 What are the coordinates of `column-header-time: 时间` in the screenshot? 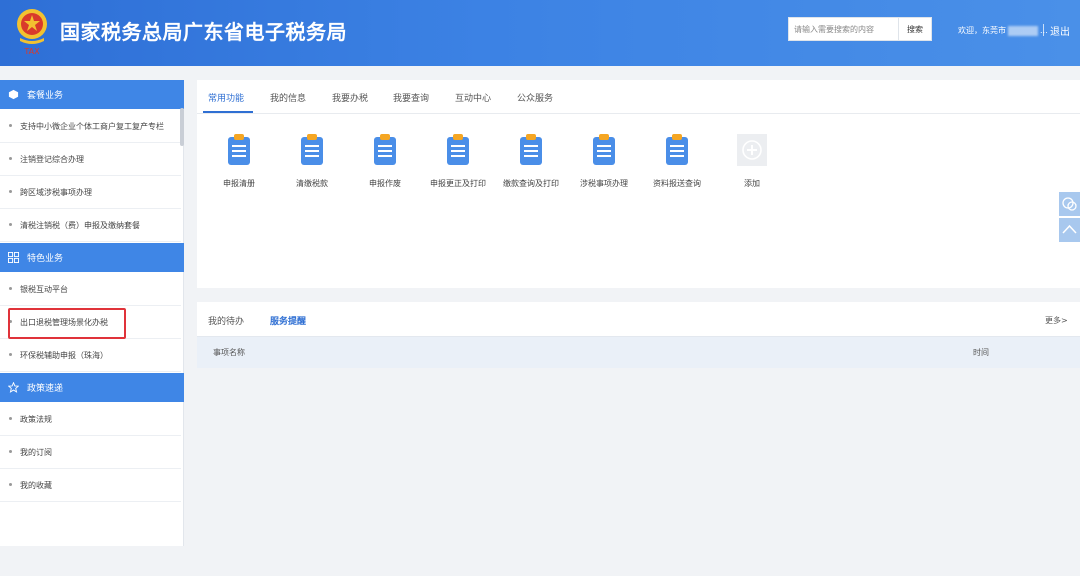 It's located at (981, 352).